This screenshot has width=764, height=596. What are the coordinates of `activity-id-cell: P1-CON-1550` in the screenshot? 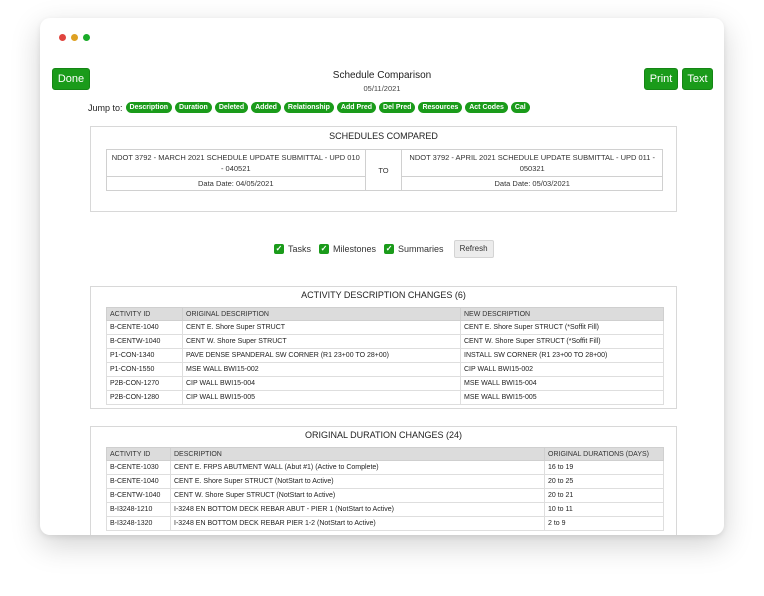 It's located at (144, 369).